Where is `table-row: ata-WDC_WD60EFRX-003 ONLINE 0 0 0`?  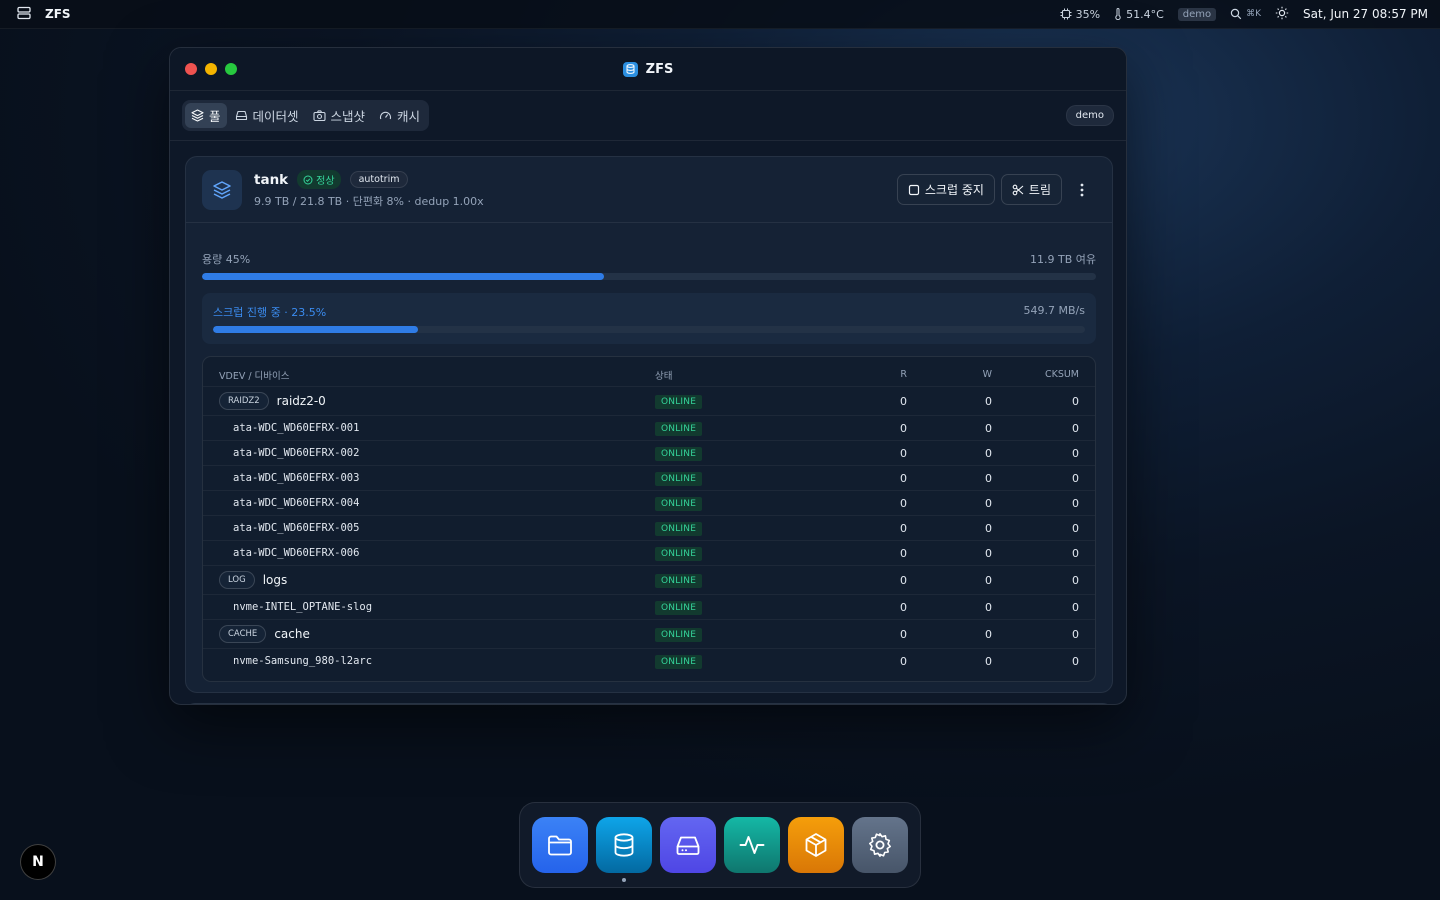 table-row: ata-WDC_WD60EFRX-003 ONLINE 0 0 0 is located at coordinates (649, 477).